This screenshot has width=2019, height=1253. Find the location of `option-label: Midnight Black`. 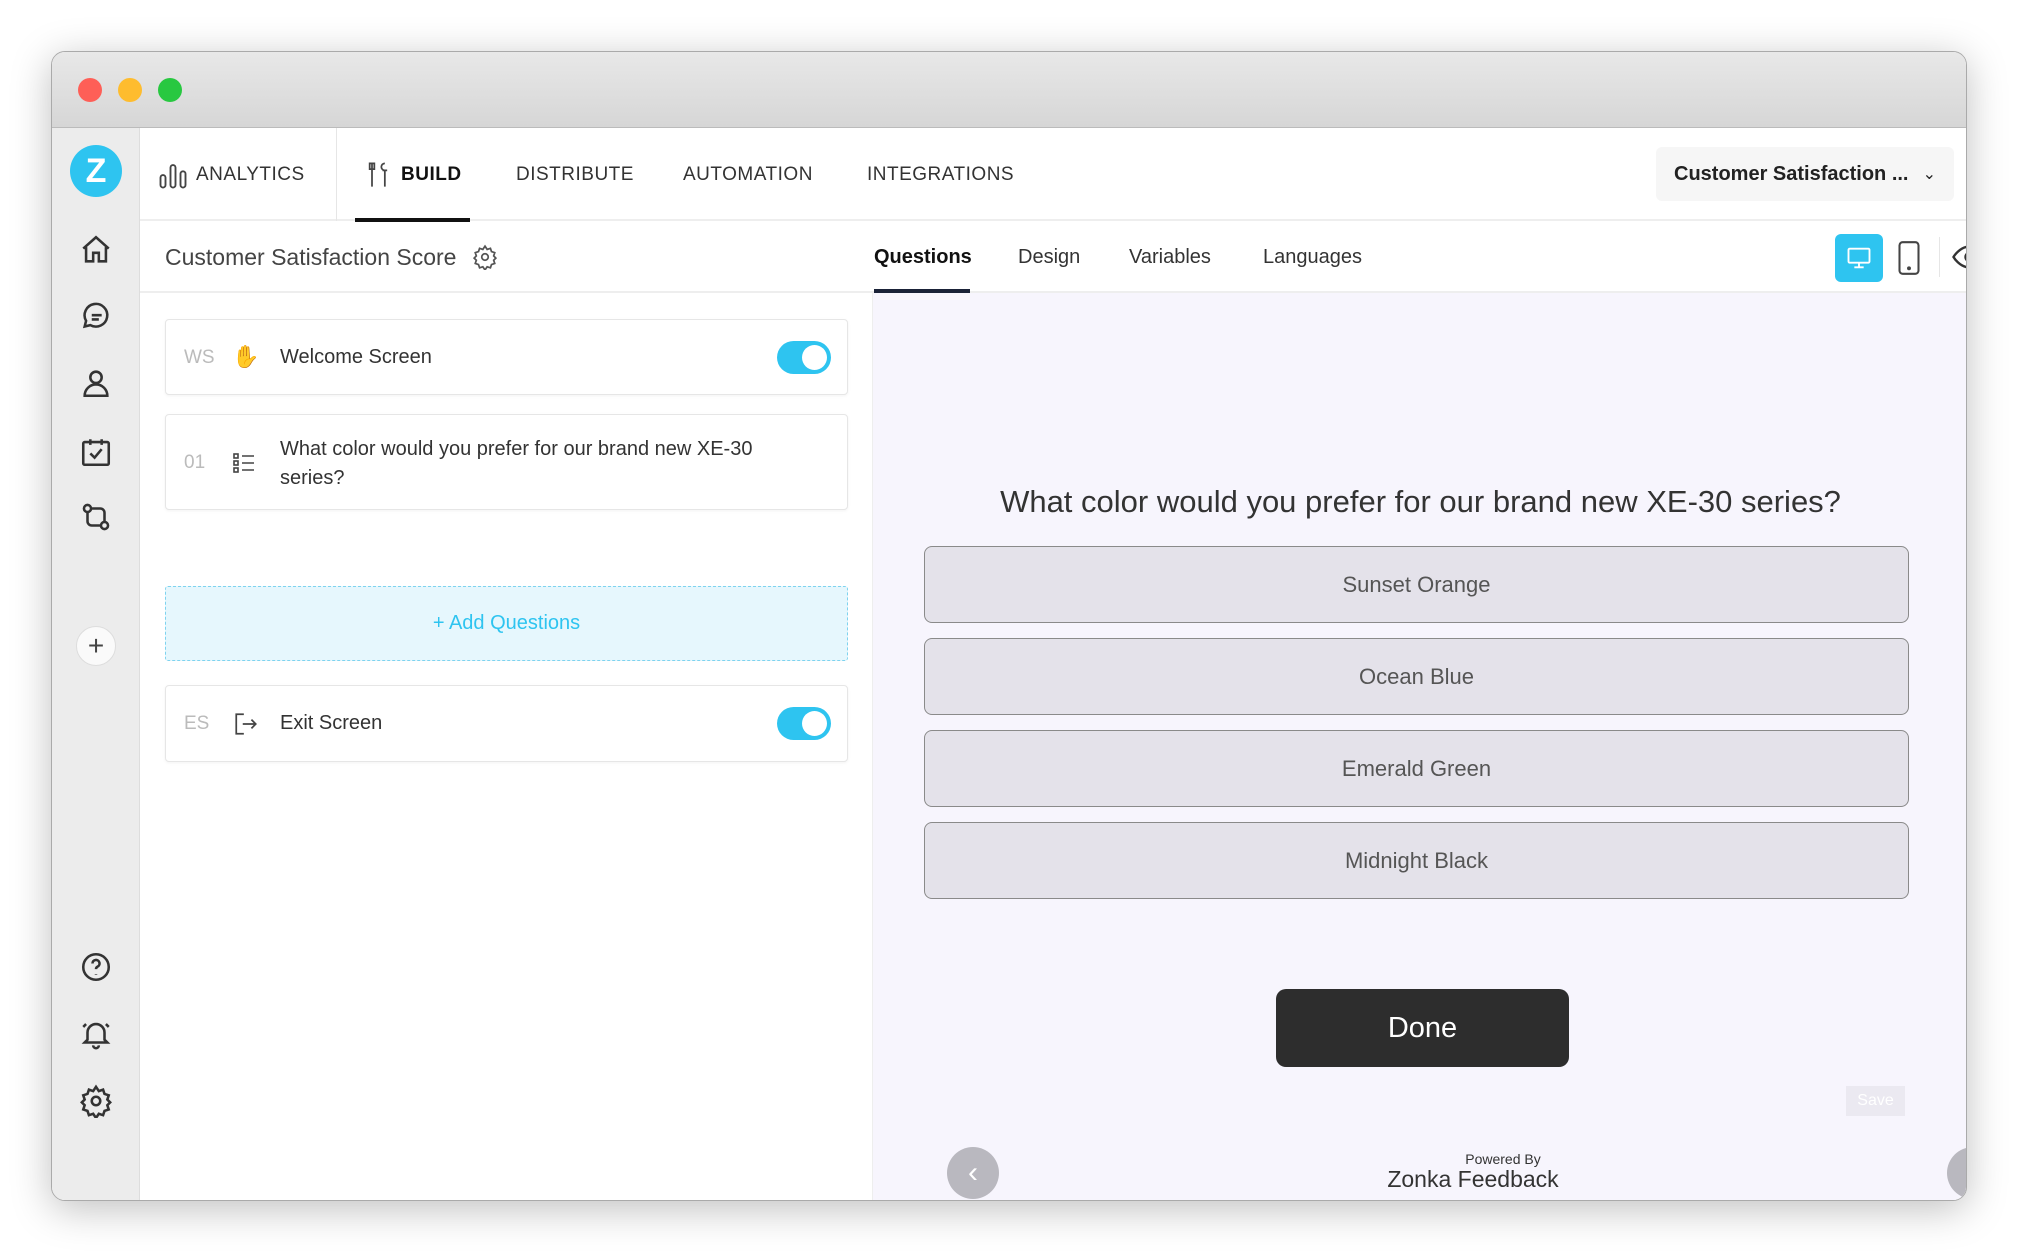

option-label: Midnight Black is located at coordinates (1416, 860).